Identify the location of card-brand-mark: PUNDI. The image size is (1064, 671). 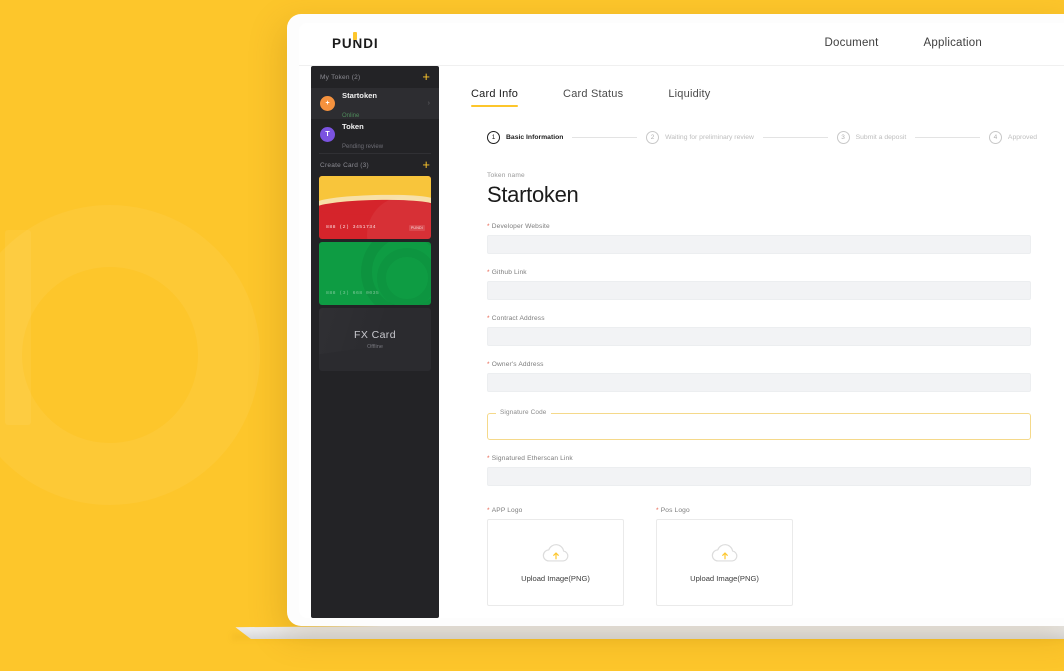
(416, 228).